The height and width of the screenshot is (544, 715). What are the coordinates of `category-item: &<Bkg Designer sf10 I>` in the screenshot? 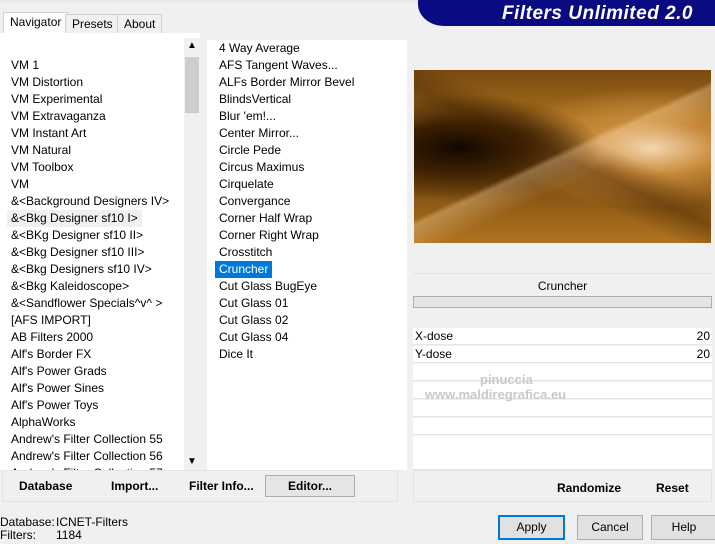 It's located at (74, 218).